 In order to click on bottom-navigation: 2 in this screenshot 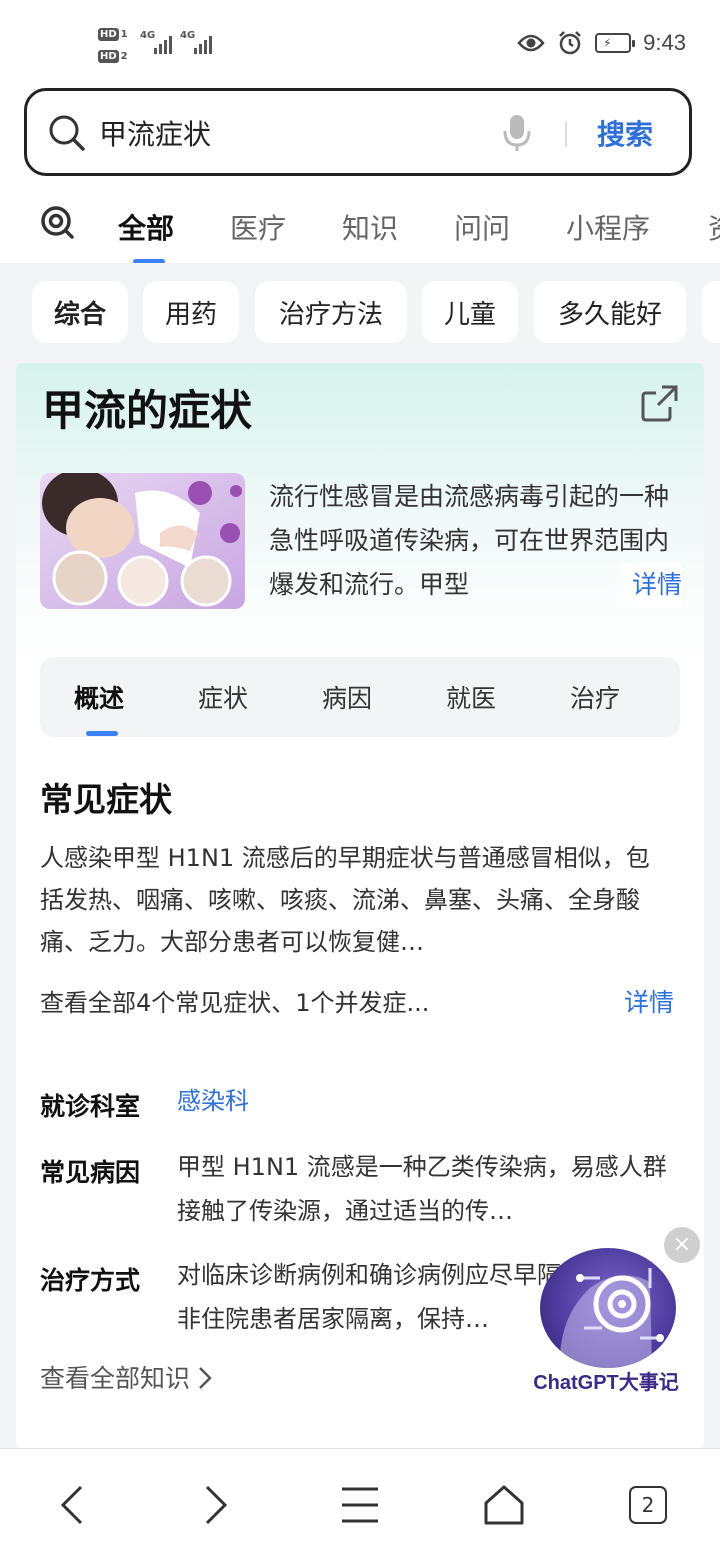, I will do `click(360, 1504)`.